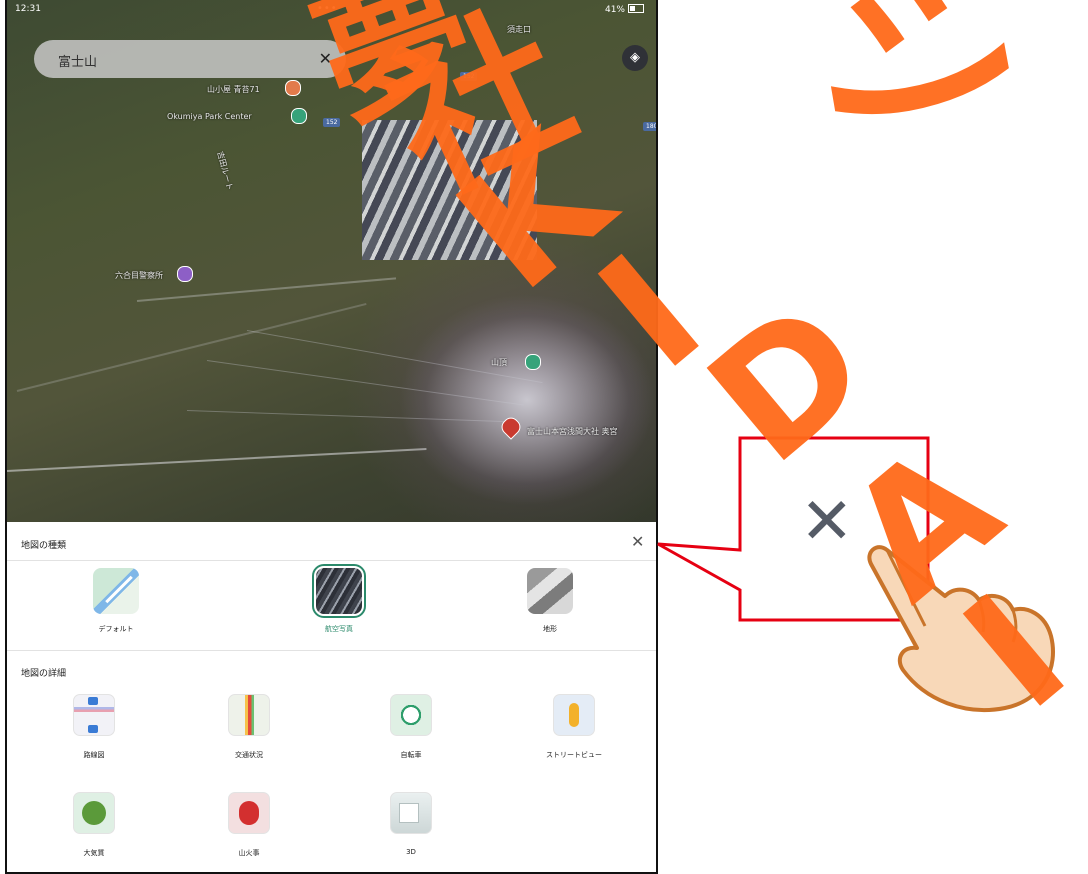  Describe the element at coordinates (550, 629) in the screenshot. I see `map-type-label: 地形` at that location.